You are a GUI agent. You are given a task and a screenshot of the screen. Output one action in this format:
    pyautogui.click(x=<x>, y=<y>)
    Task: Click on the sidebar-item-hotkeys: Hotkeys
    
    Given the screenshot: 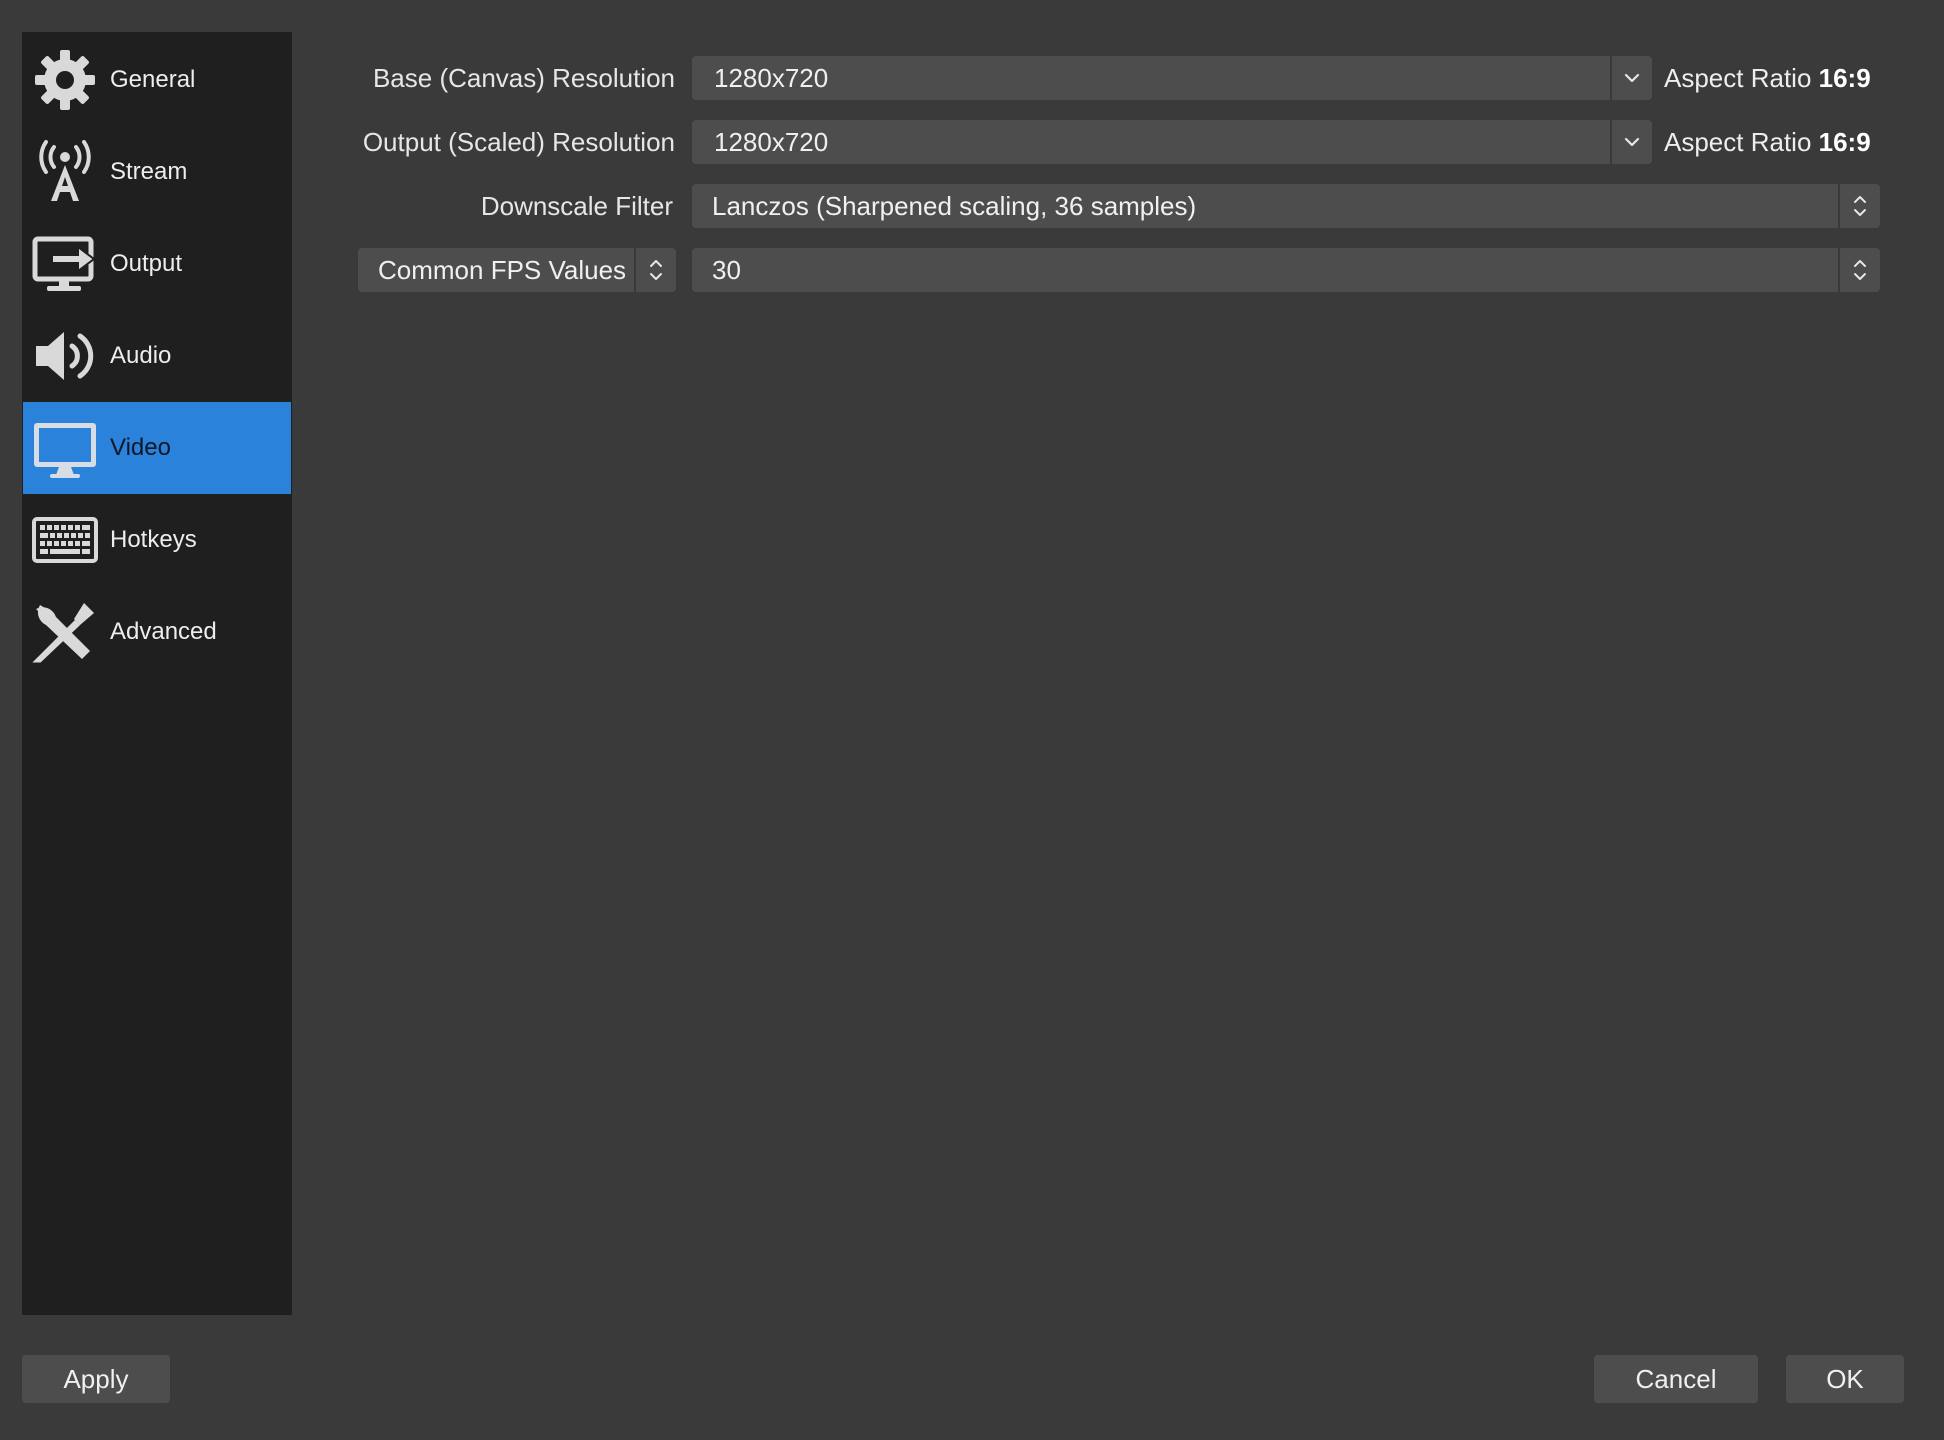 What is the action you would take?
    pyautogui.click(x=157, y=540)
    